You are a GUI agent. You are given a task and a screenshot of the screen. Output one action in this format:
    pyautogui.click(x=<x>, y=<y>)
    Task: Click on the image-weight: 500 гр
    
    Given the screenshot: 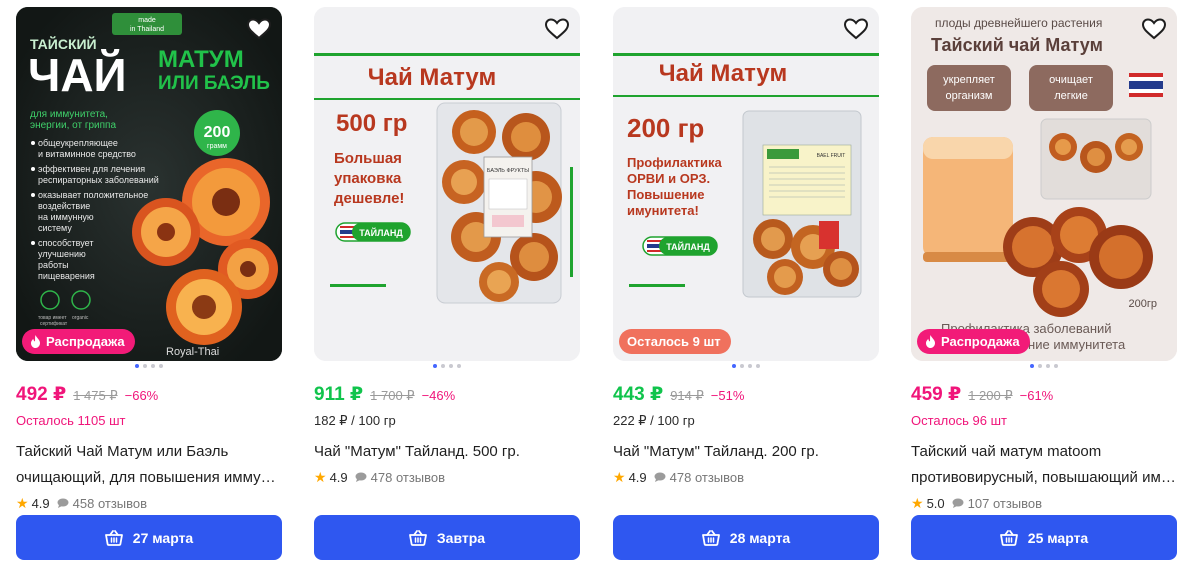 What is the action you would take?
    pyautogui.click(x=371, y=123)
    